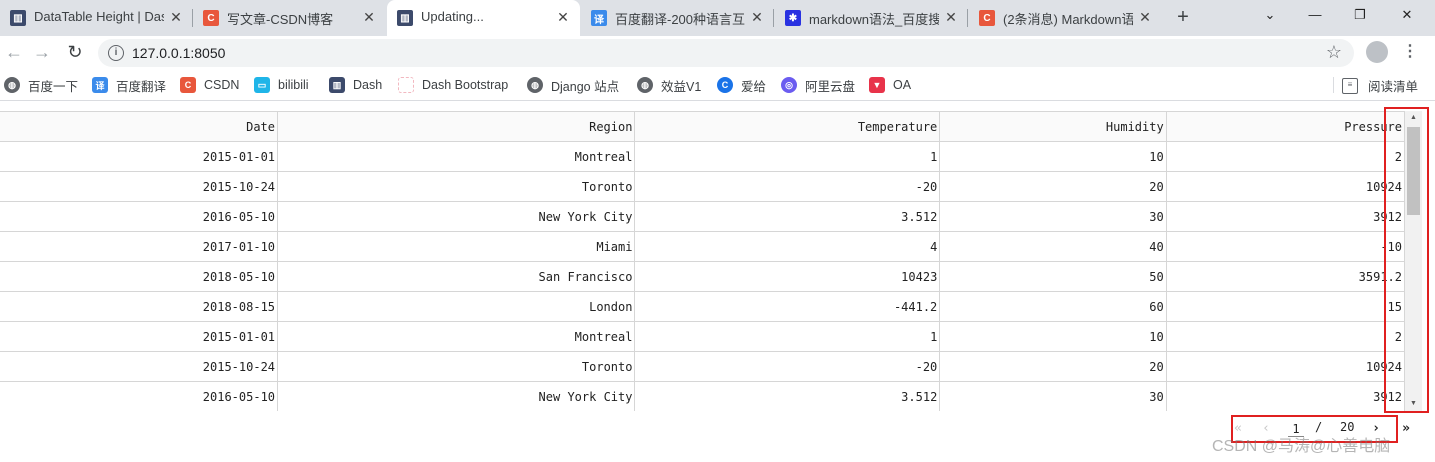 Image resolution: width=1435 pixels, height=462 pixels. What do you see at coordinates (96, 18) in the screenshot?
I see `tab-0: ▥ DataTable Height | Das ✕` at bounding box center [96, 18].